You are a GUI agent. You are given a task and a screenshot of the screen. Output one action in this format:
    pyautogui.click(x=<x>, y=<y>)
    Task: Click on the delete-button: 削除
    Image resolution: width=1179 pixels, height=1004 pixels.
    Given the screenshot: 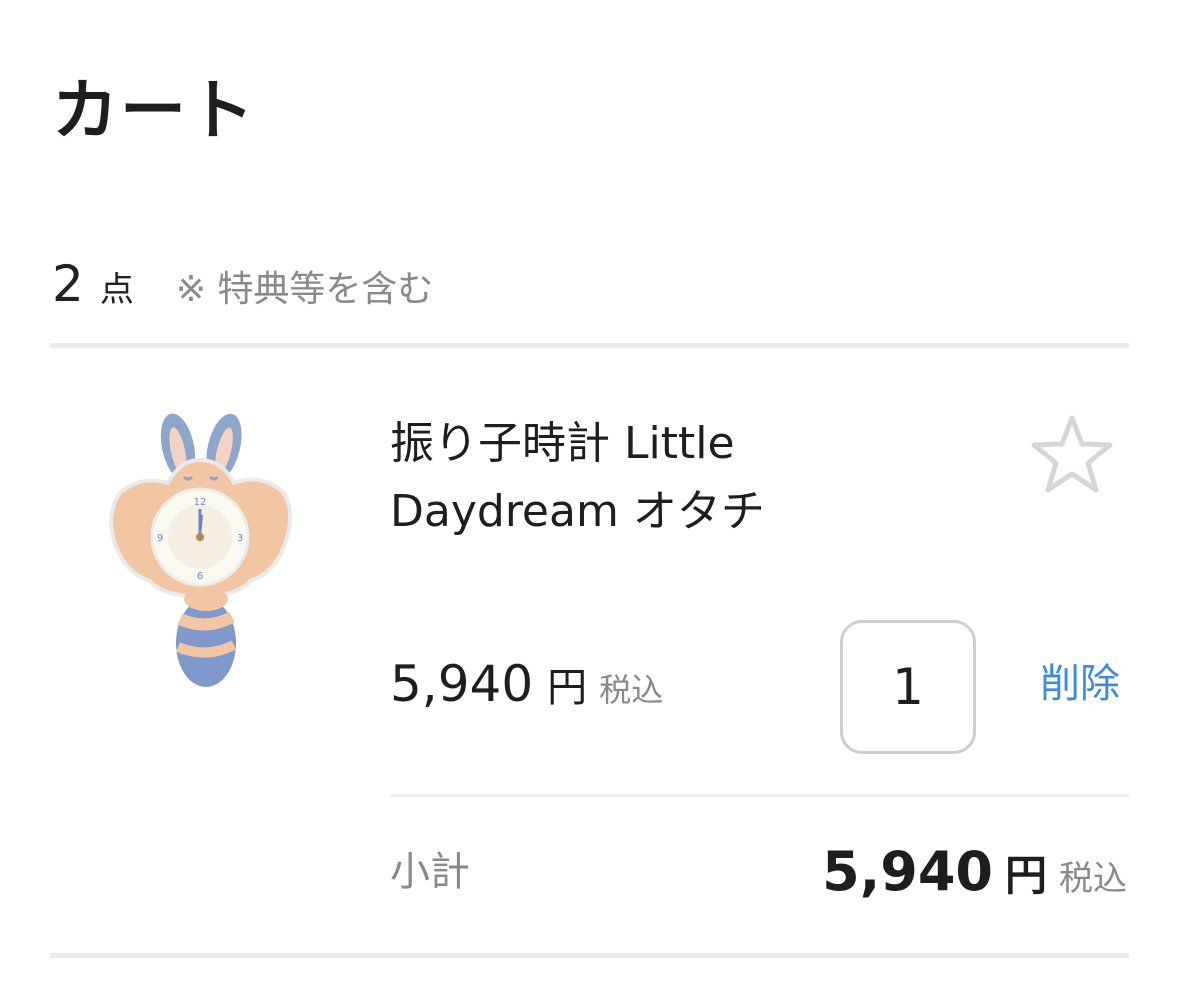 What is the action you would take?
    pyautogui.click(x=1080, y=684)
    